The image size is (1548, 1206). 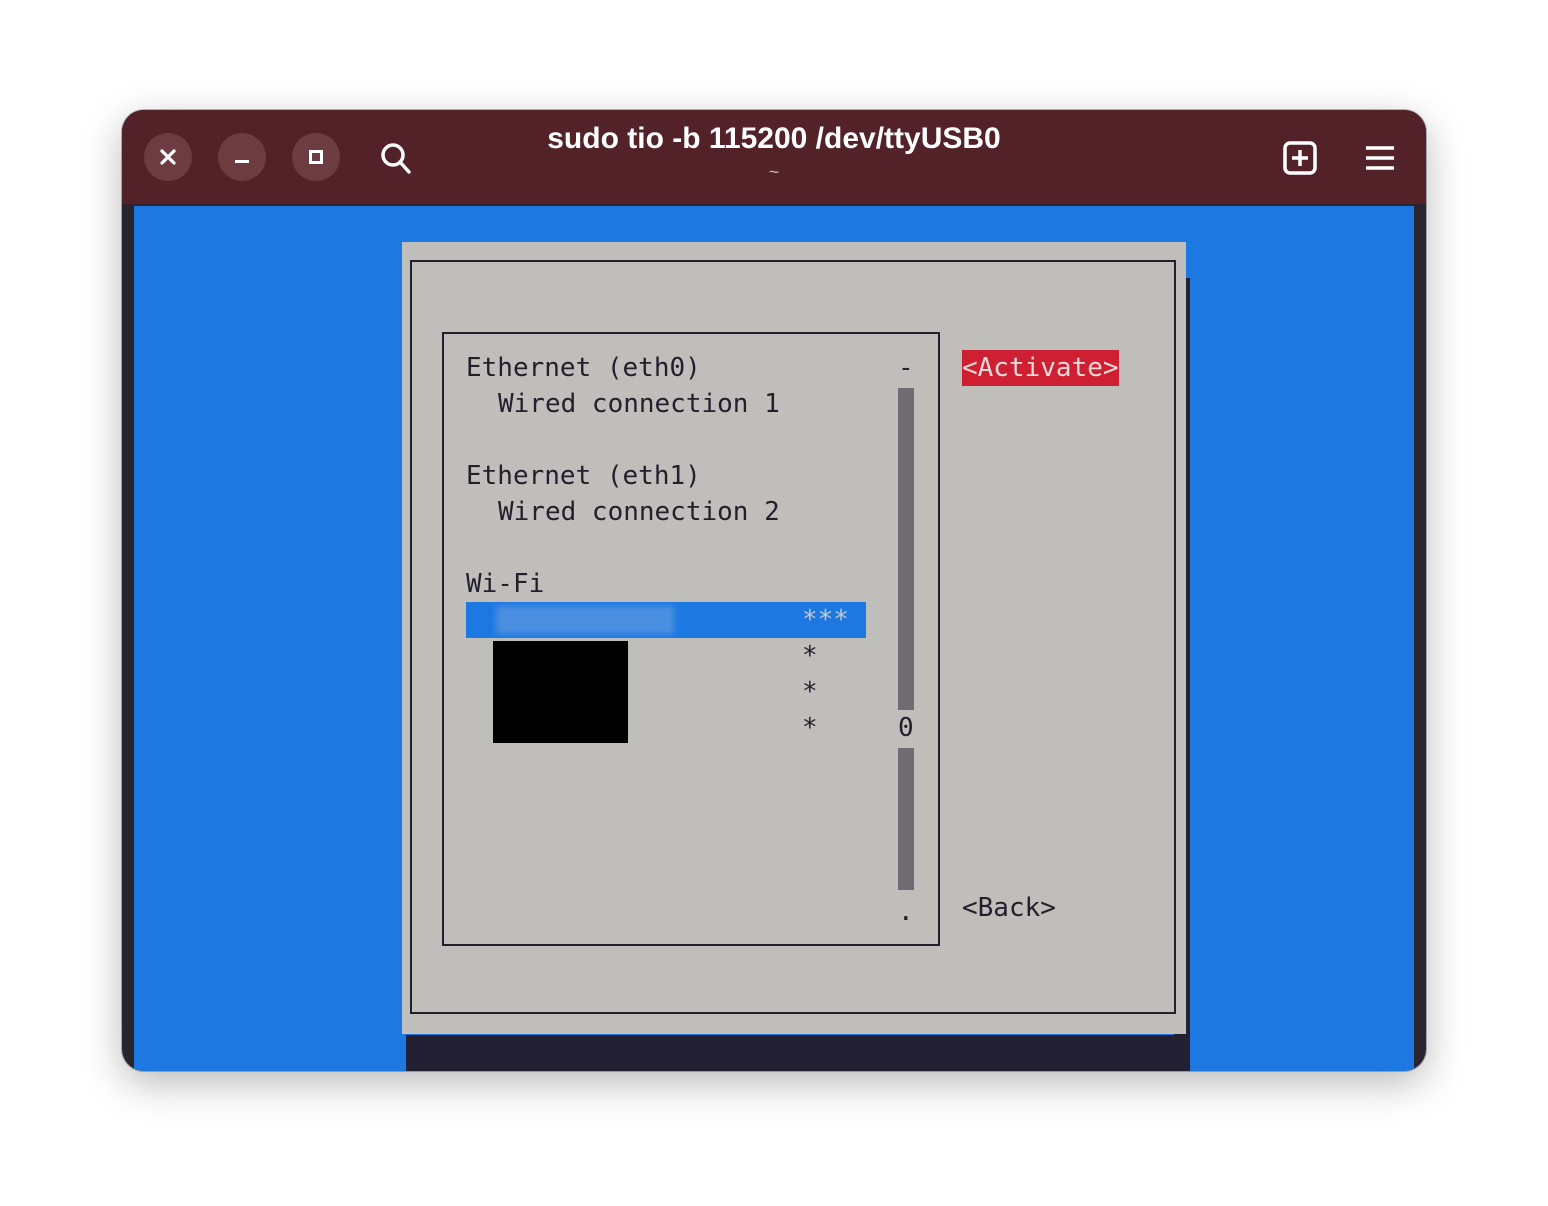 I want to click on hamburger-icon, so click(x=1380, y=158).